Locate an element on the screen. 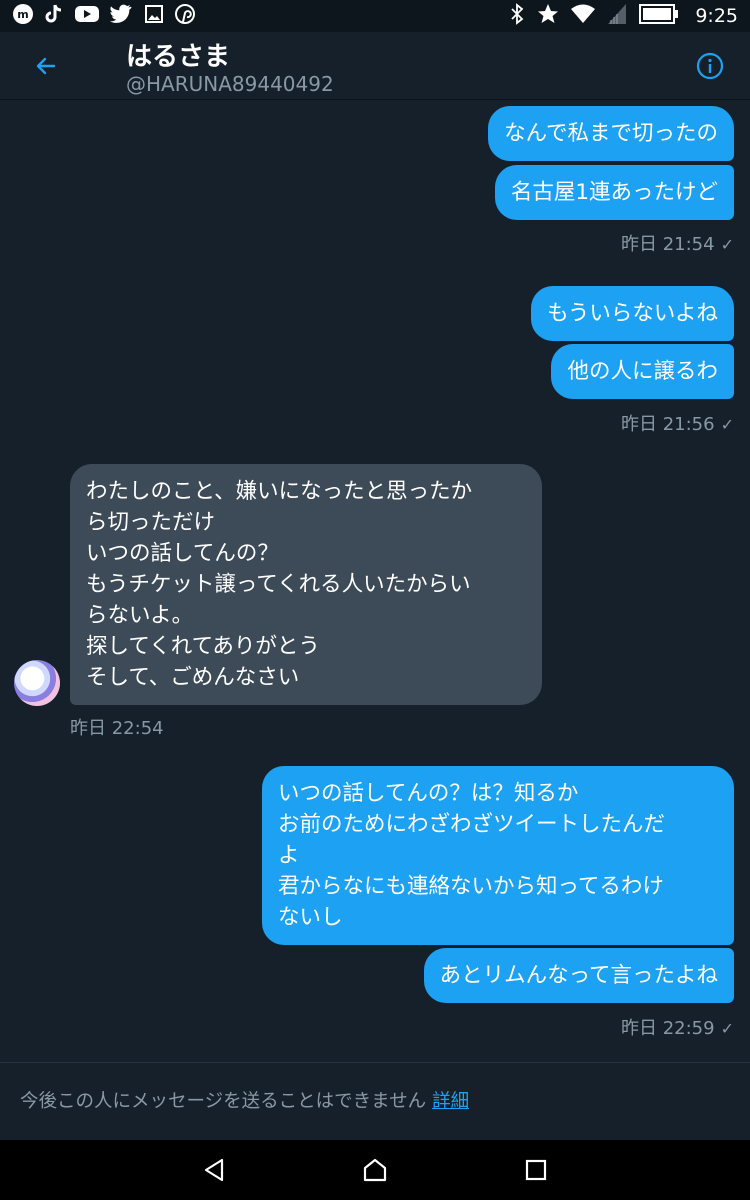 The image size is (750, 1200). message-bubble-outgoing: 他の人に譲るわ is located at coordinates (642, 371).